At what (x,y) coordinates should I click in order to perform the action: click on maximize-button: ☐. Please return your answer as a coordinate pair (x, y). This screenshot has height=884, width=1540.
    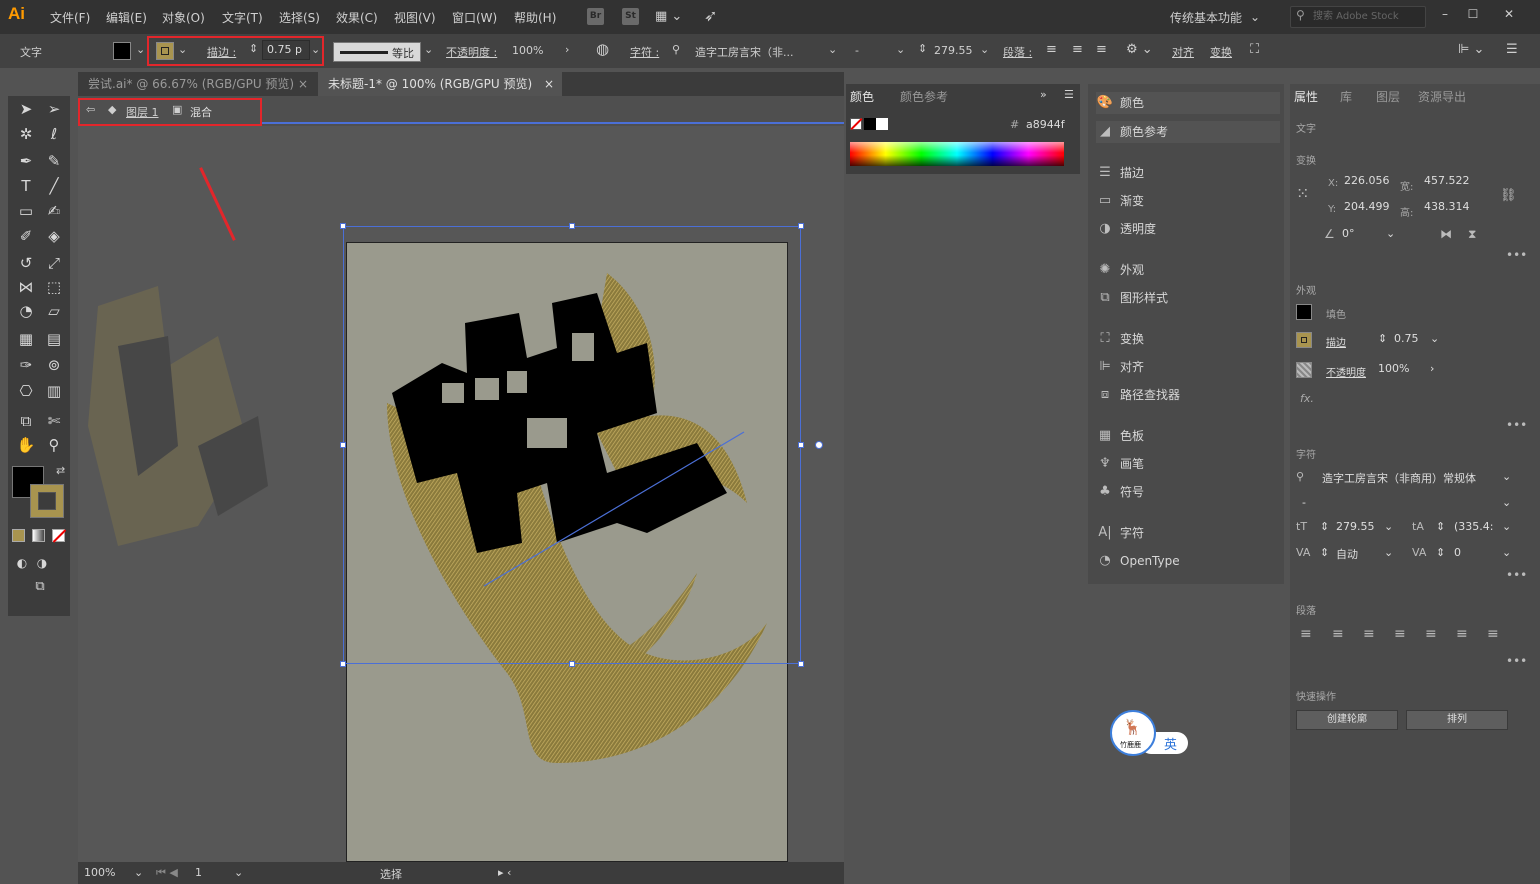
    Looking at the image, I should click on (1473, 14).